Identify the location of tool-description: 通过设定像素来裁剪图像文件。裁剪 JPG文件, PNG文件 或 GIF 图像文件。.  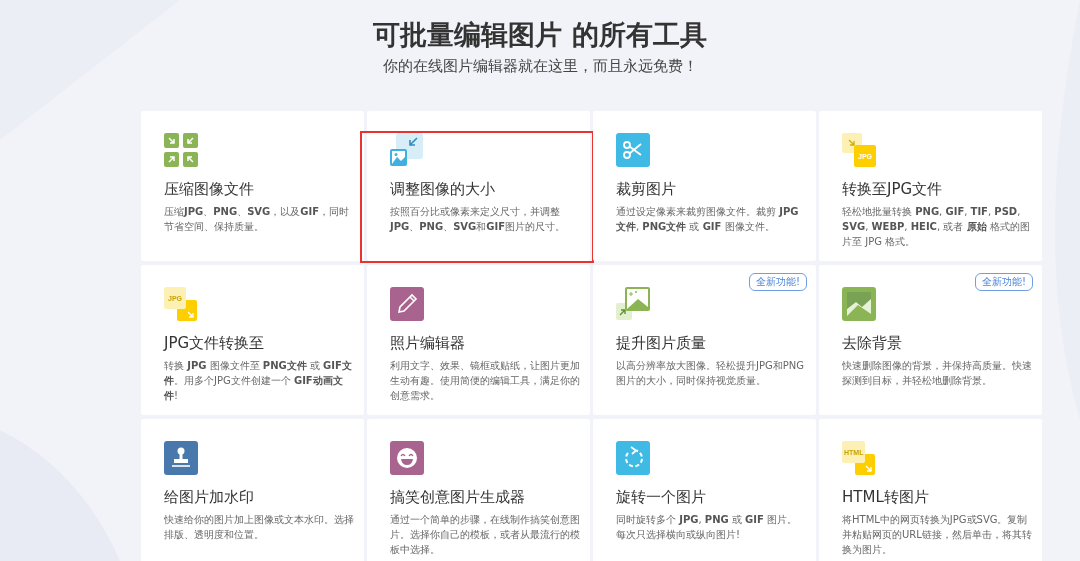
(708, 219).